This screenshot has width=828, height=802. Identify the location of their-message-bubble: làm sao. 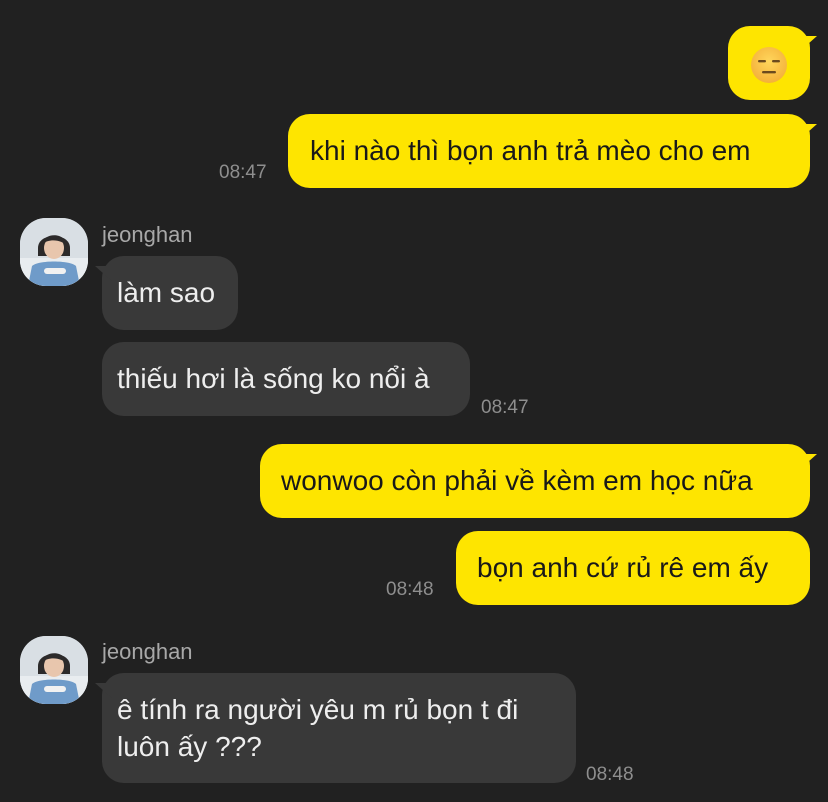
(170, 293).